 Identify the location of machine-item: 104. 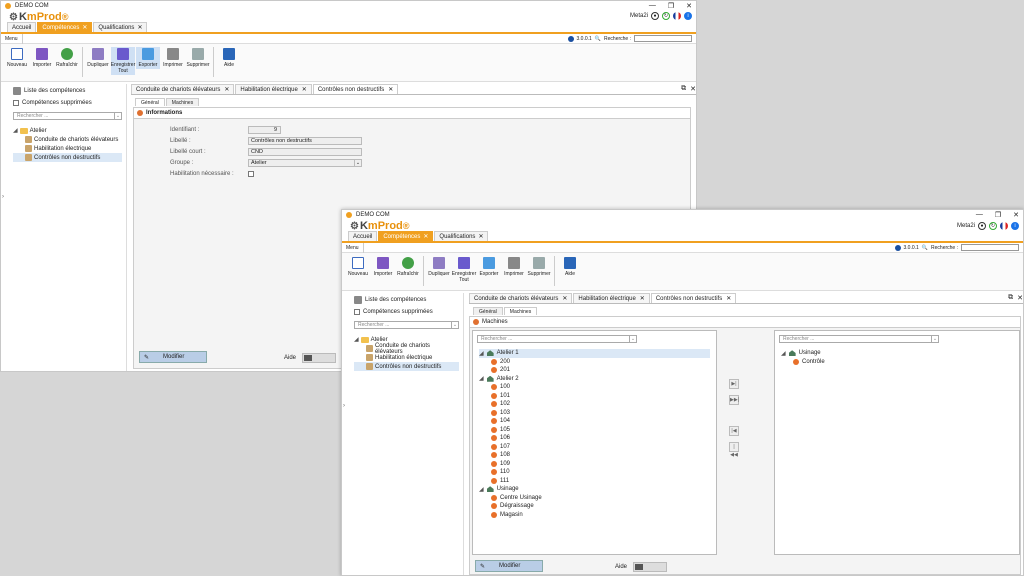
(594, 421).